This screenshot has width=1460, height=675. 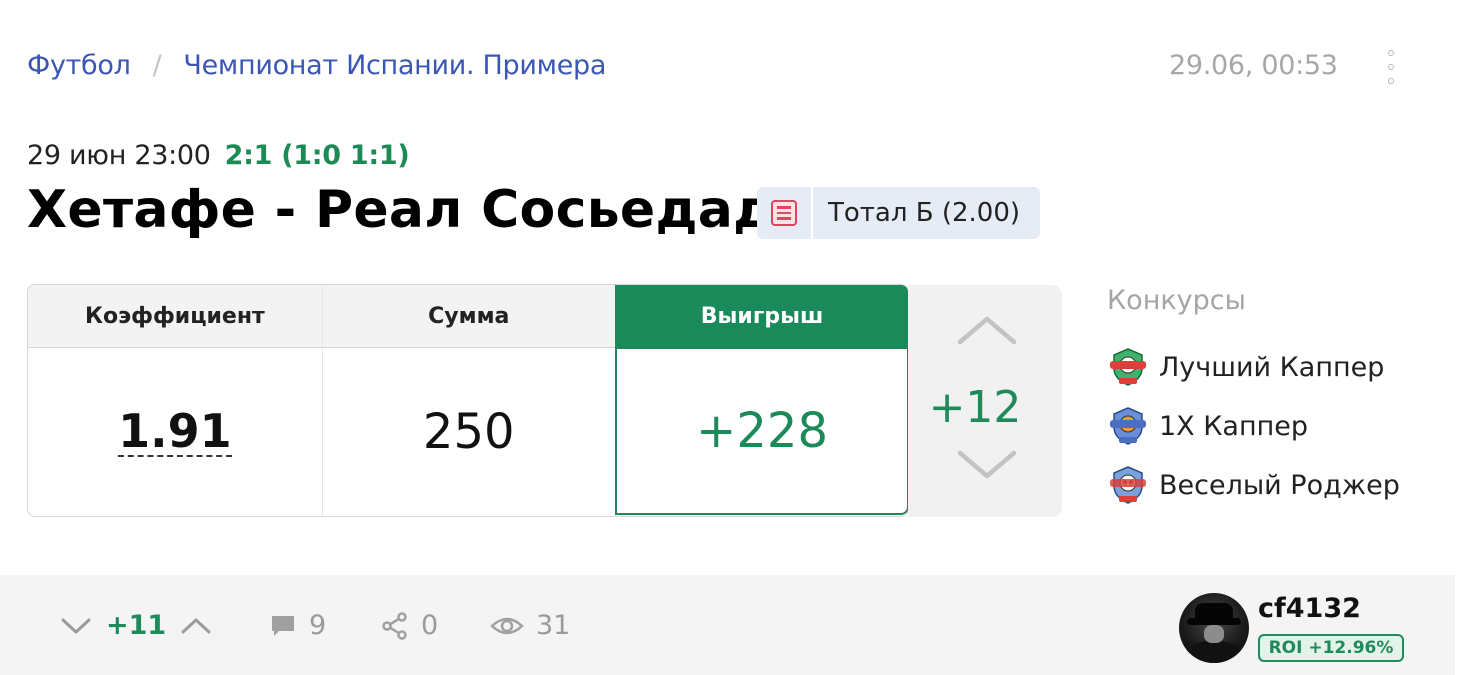 I want to click on contest-item-jolly-roger: Веселый Роджер, so click(x=1253, y=485).